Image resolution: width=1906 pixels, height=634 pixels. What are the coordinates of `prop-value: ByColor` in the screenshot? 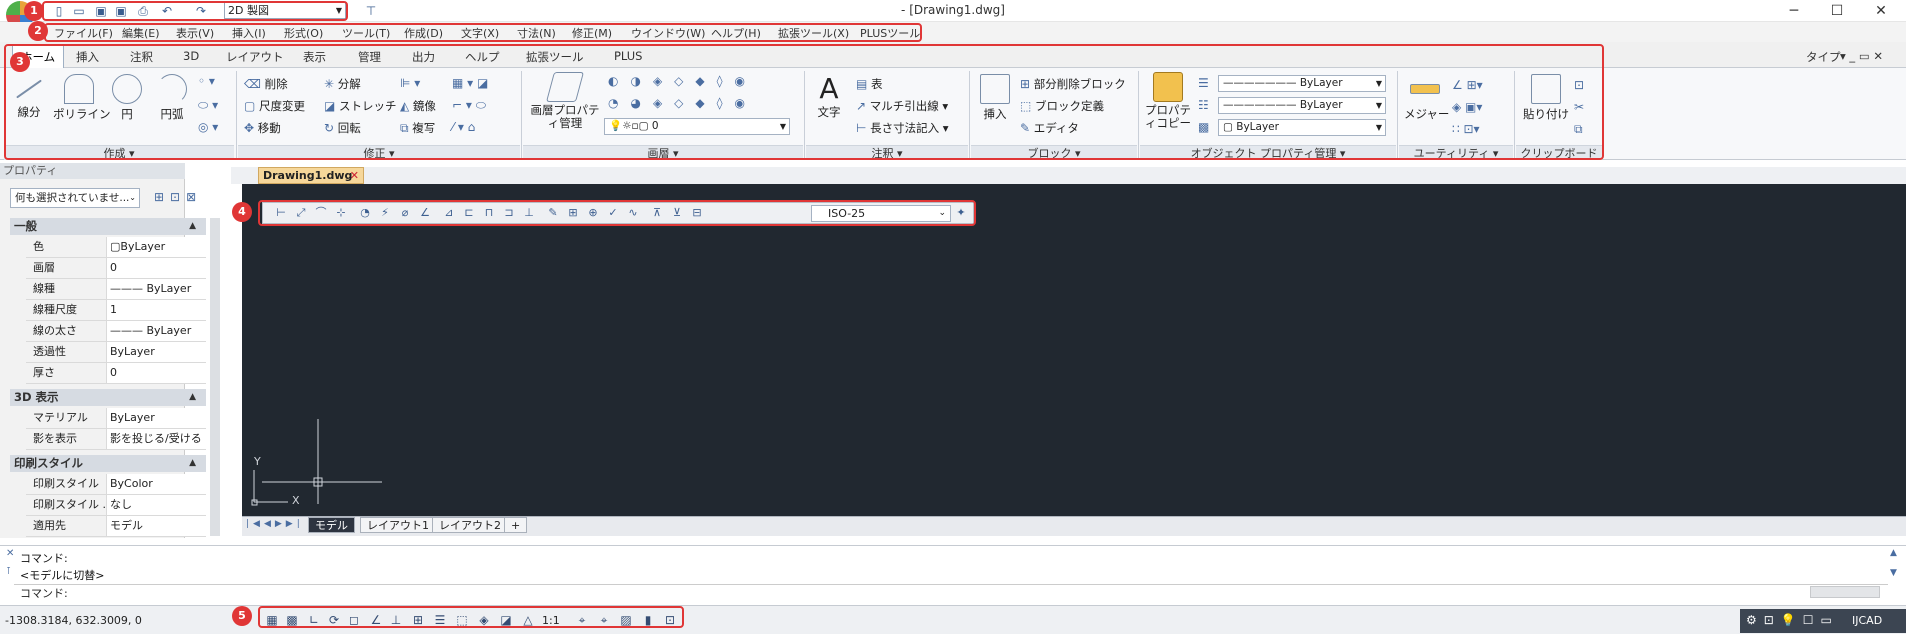 It's located at (156, 484).